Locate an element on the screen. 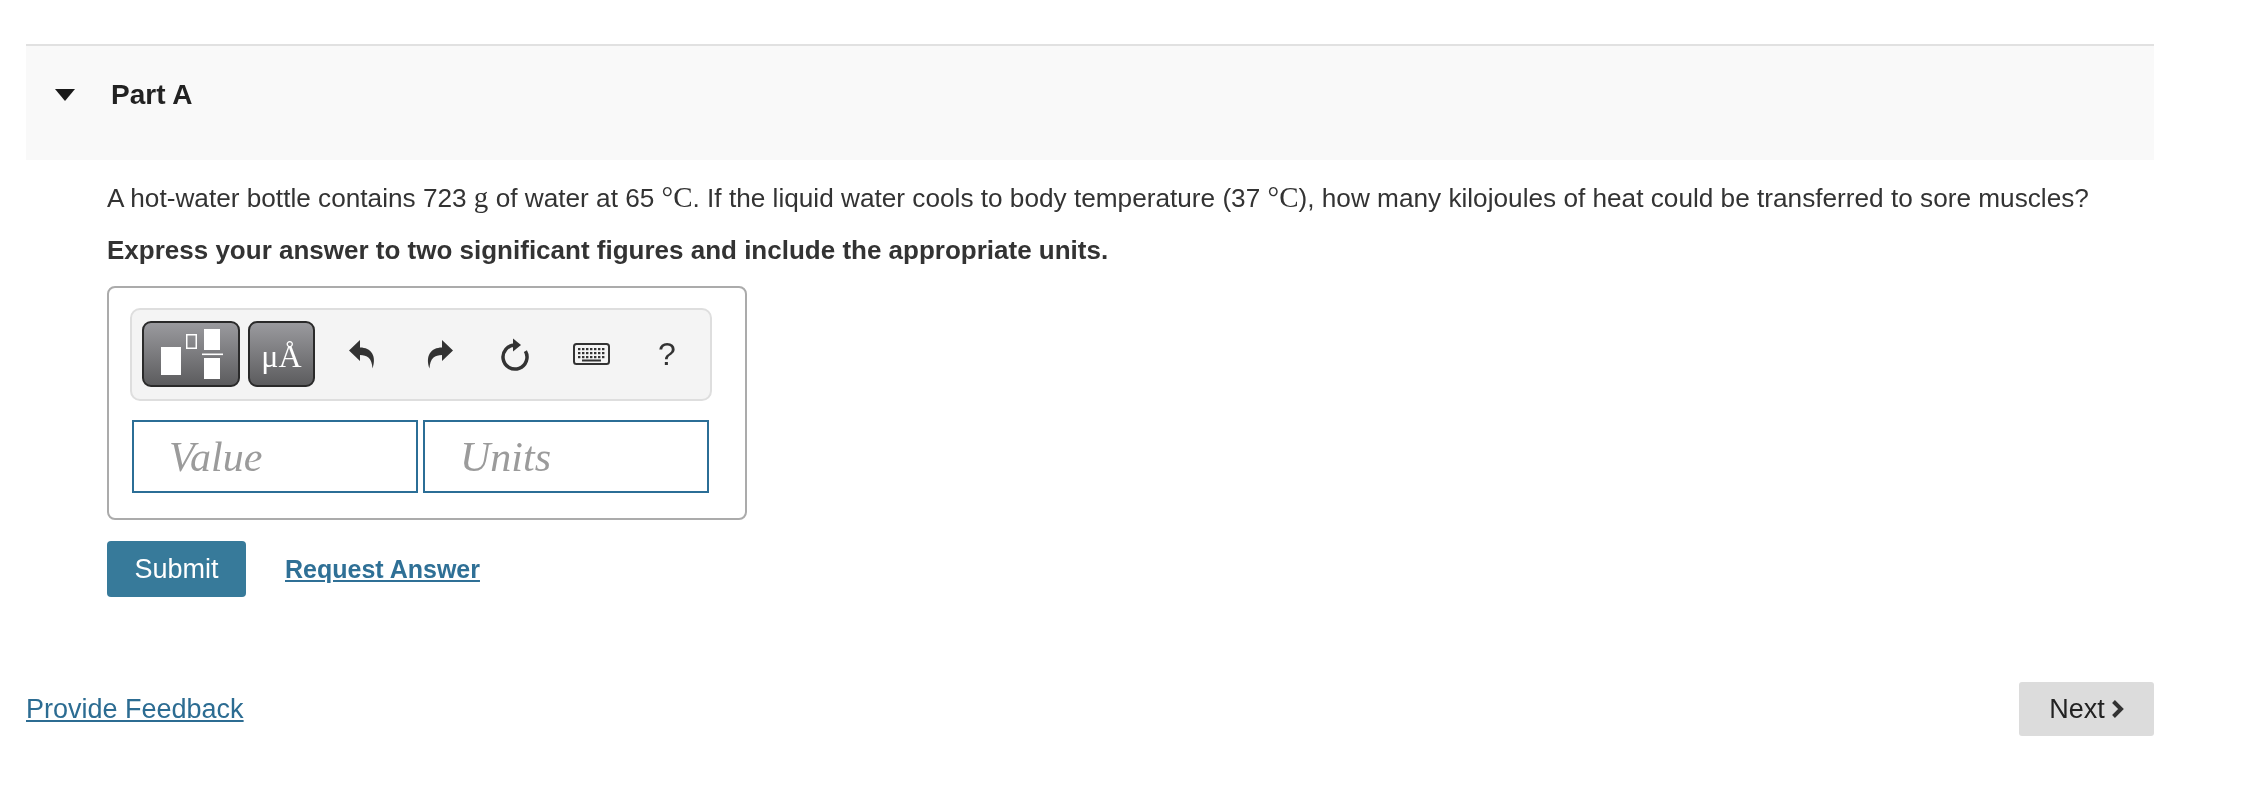  chevron-right-icon is located at coordinates (2117, 709).